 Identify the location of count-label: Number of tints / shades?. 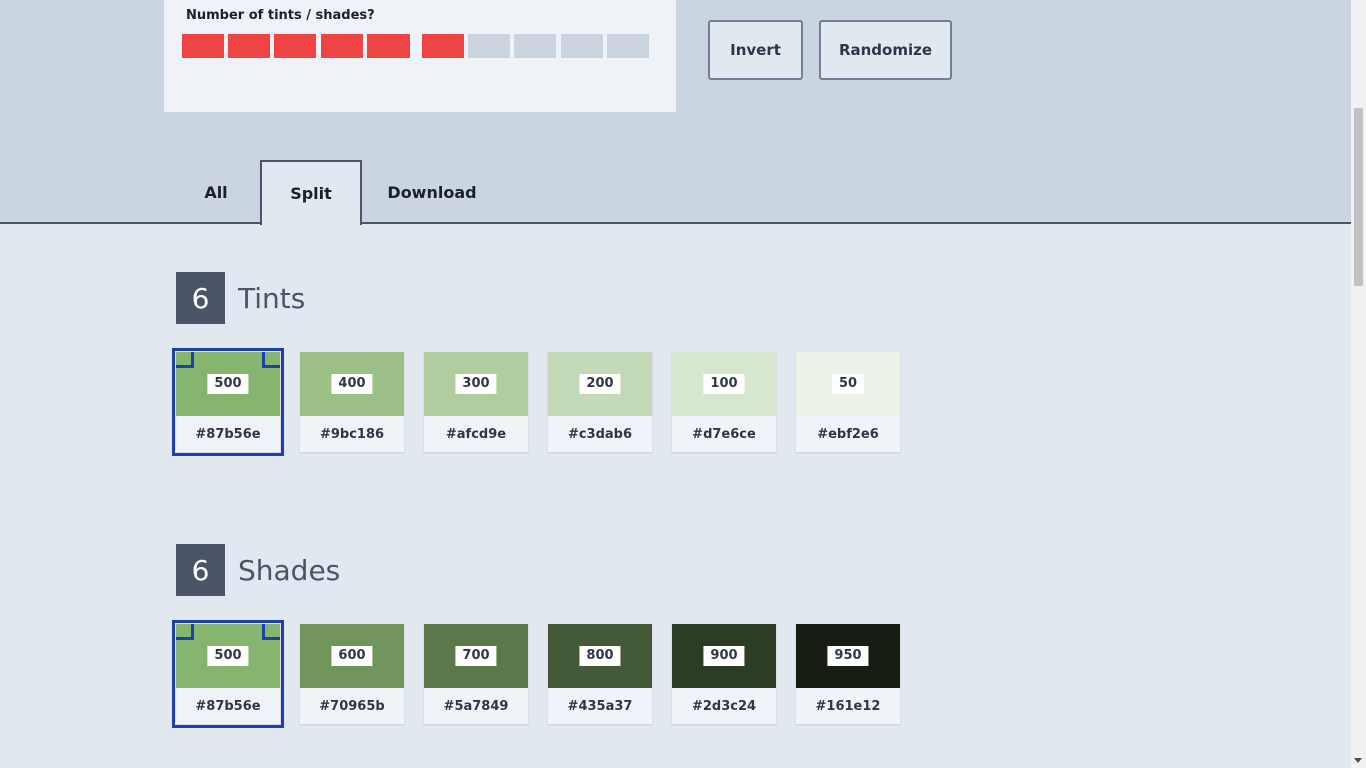
(280, 15).